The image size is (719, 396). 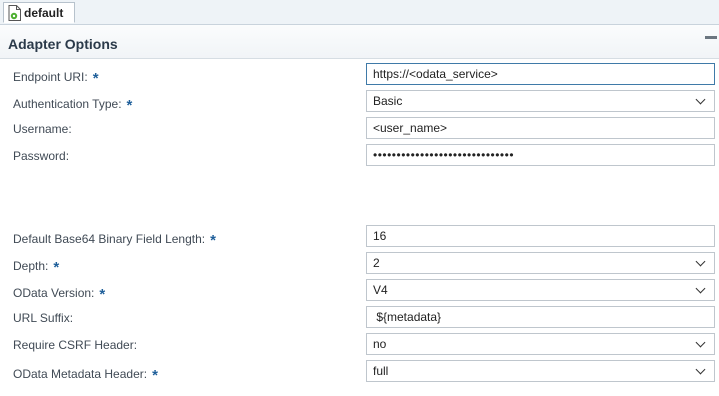 What do you see at coordinates (63, 44) in the screenshot?
I see `section-title: Adapter Options` at bounding box center [63, 44].